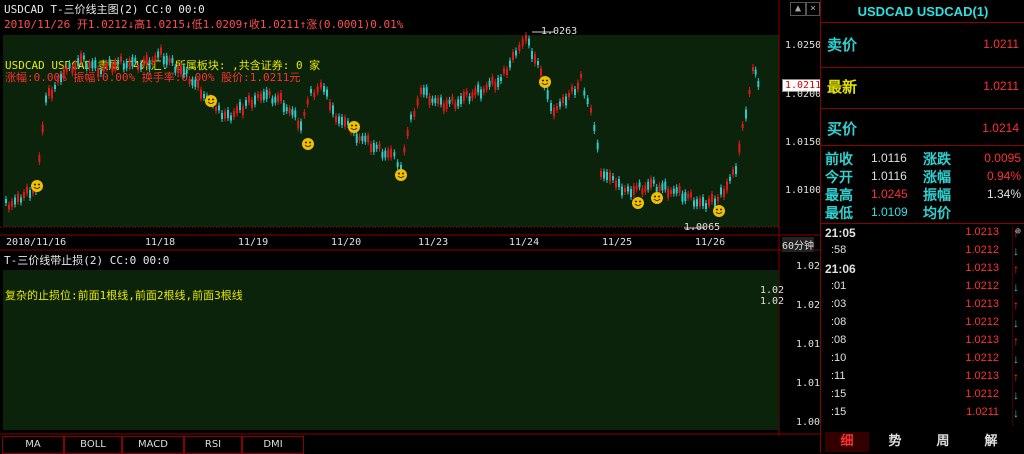  Describe the element at coordinates (991, 442) in the screenshot. I see `tab-explain: 解` at that location.